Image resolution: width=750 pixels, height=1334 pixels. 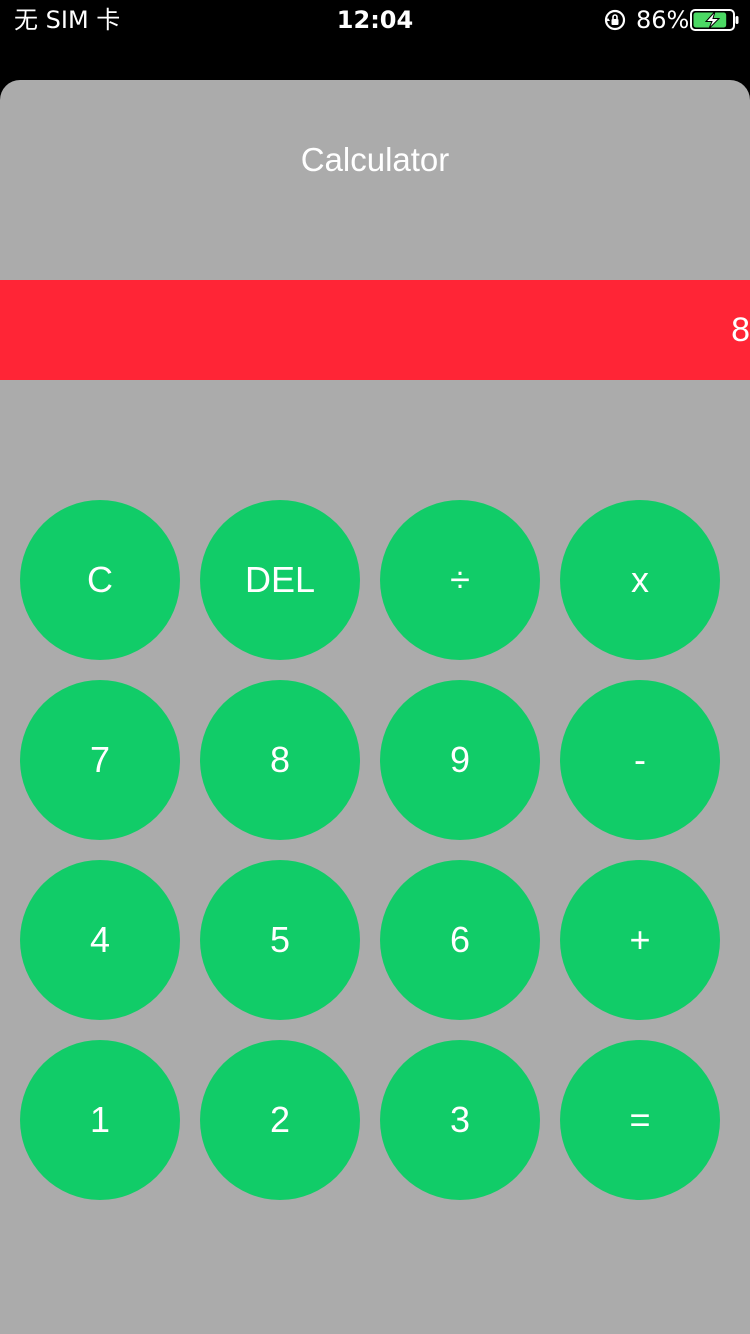 What do you see at coordinates (460, 940) in the screenshot?
I see `digit-6-button: 6` at bounding box center [460, 940].